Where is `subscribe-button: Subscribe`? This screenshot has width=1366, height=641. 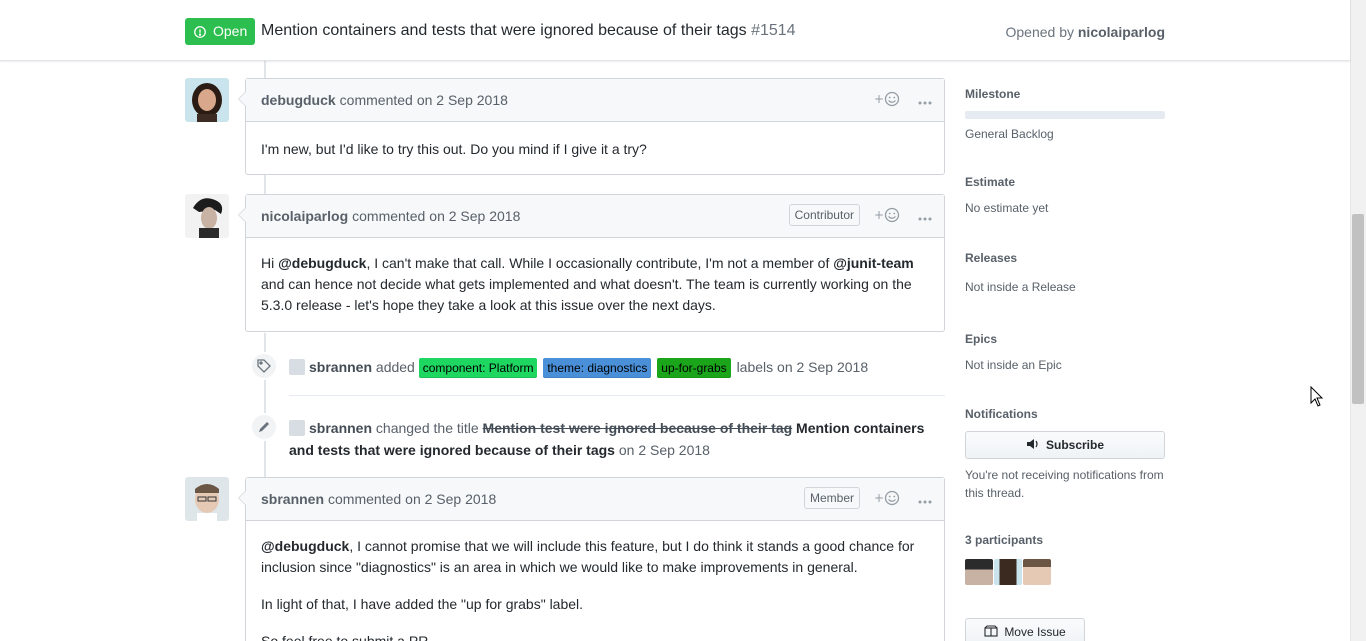 subscribe-button: Subscribe is located at coordinates (1065, 445).